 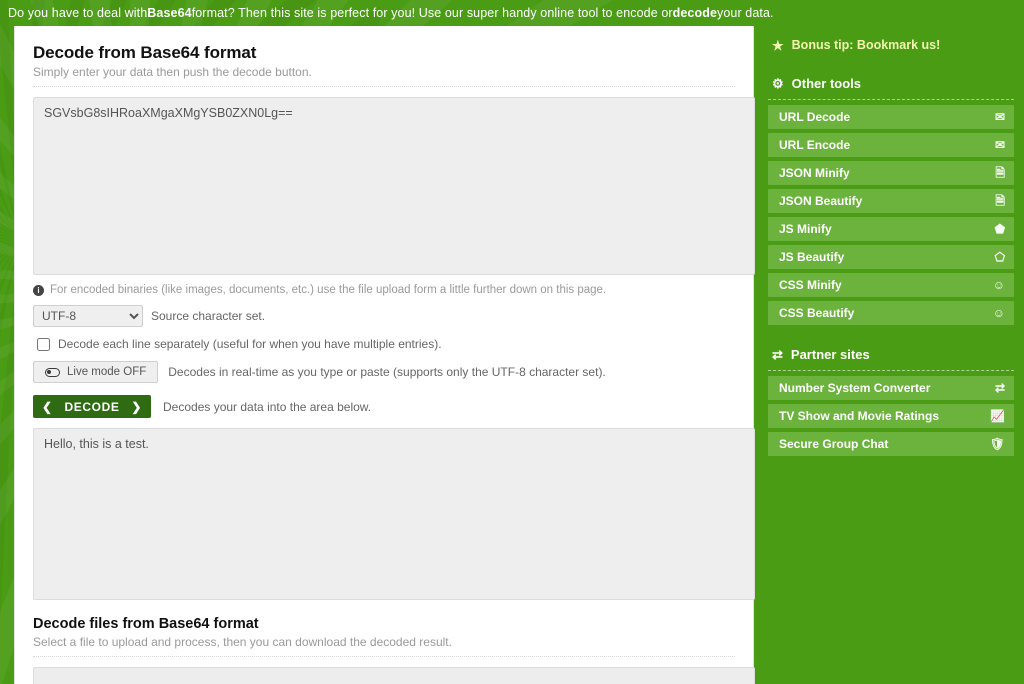 I want to click on other-tools-label: Other tools, so click(x=826, y=83).